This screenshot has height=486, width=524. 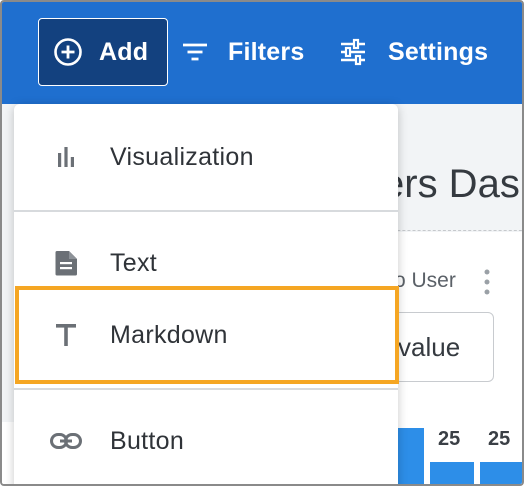 I want to click on kebab-menu-icon, so click(x=487, y=282).